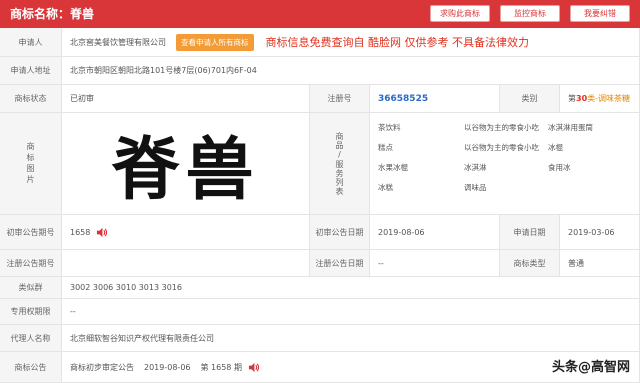 The width and height of the screenshot is (640, 383). Describe the element at coordinates (221, 367) in the screenshot. I see `announce-issue: 第 1658 期` at that location.